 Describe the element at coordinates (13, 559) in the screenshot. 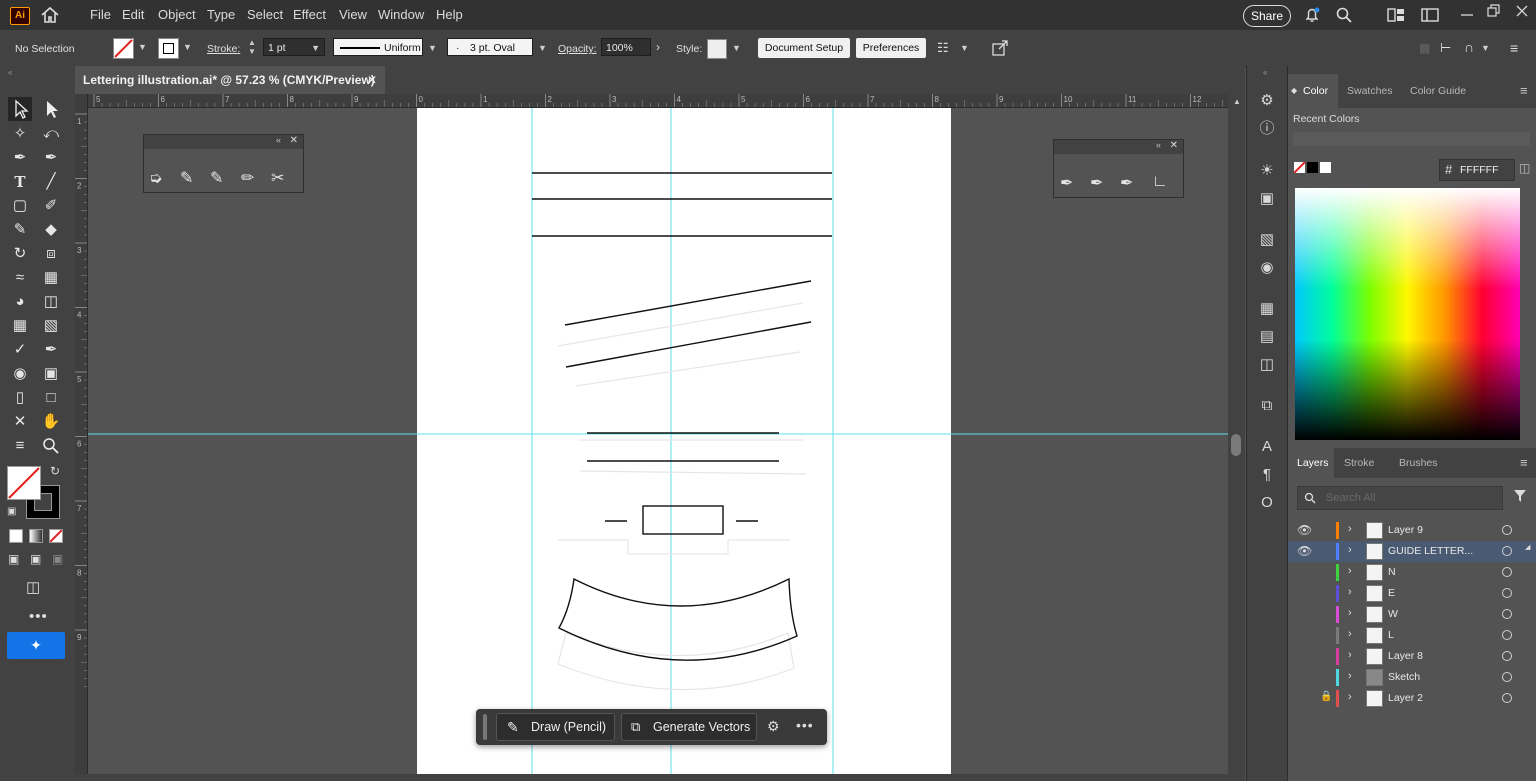

I see `draw-normal-icon: ▣` at that location.